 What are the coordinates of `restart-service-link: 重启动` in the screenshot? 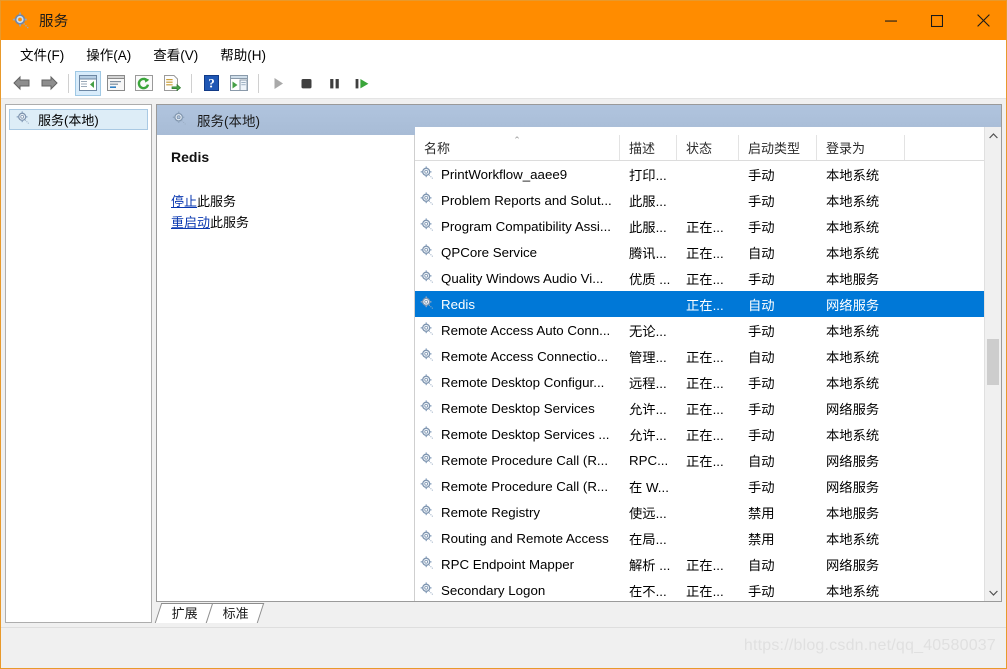 It's located at (190, 222).